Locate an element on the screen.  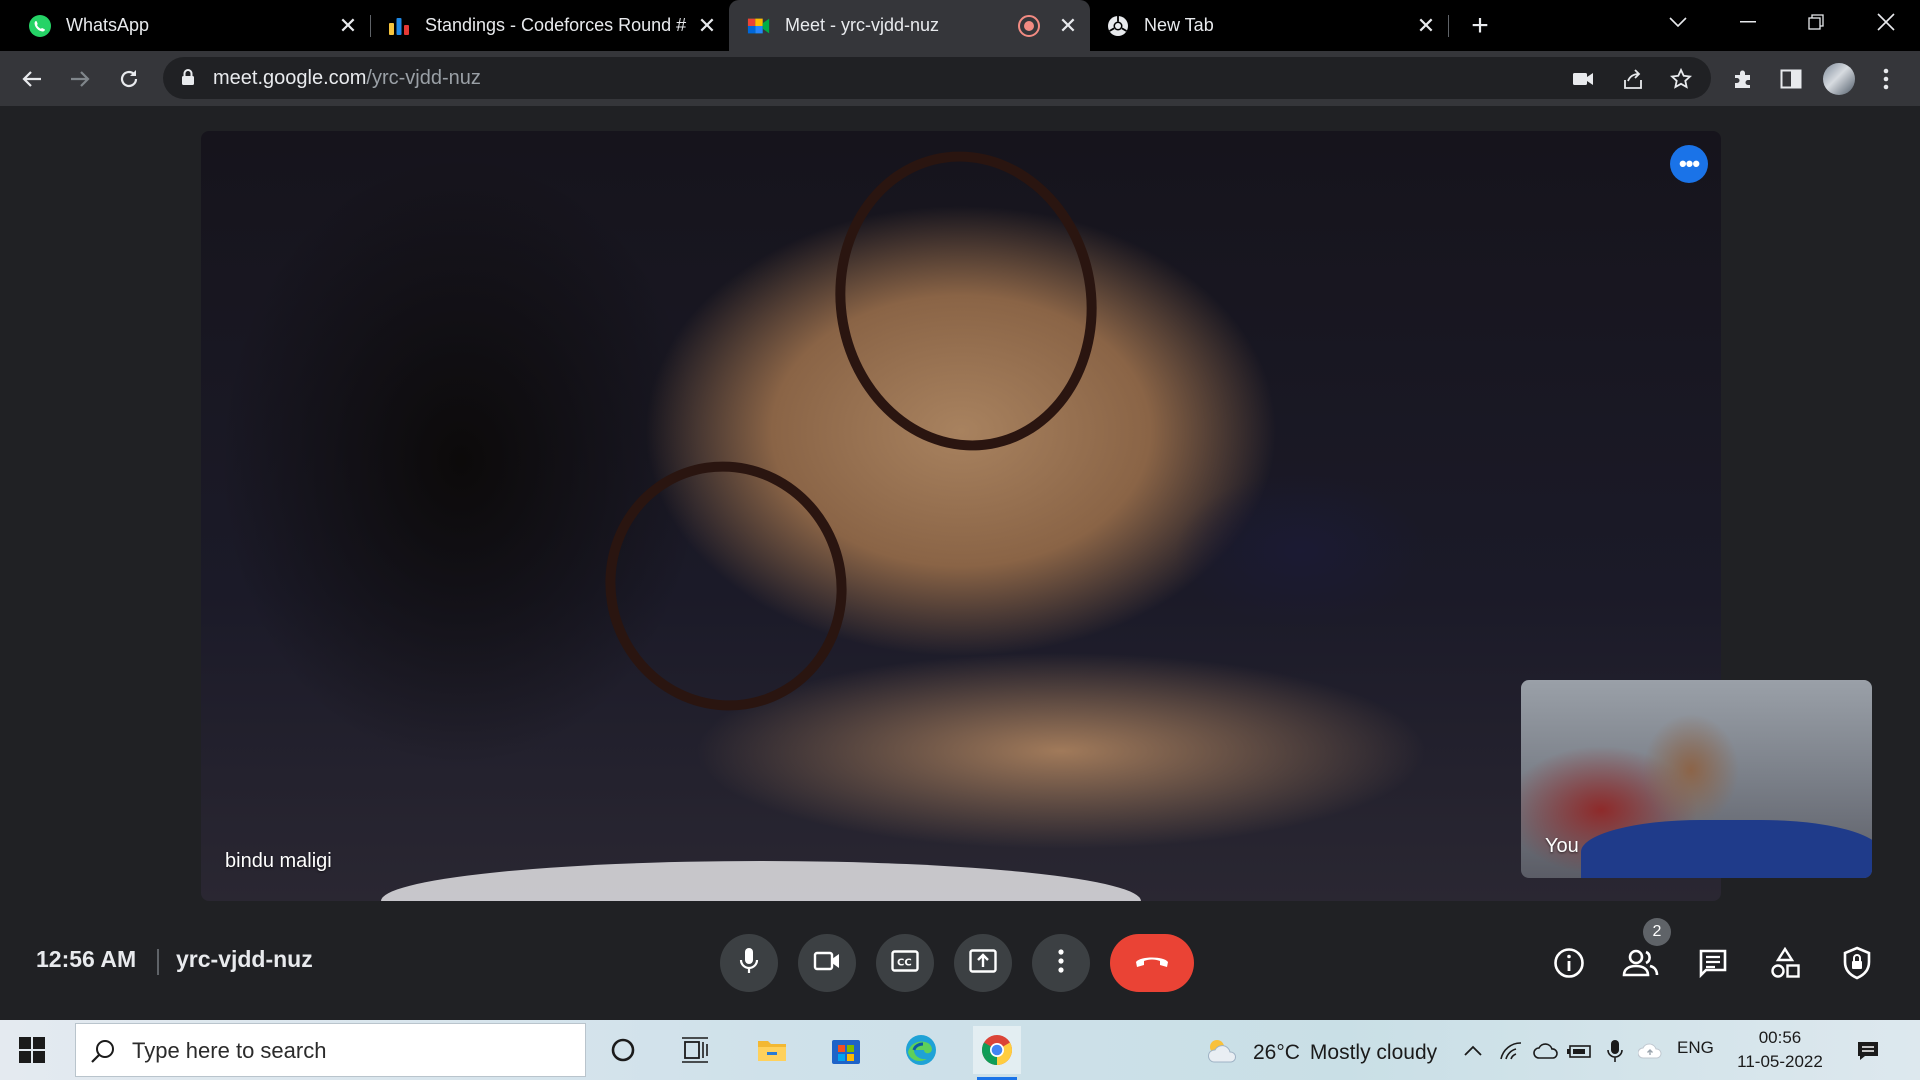
chrome-taskbar-icon is located at coordinates (997, 1053).